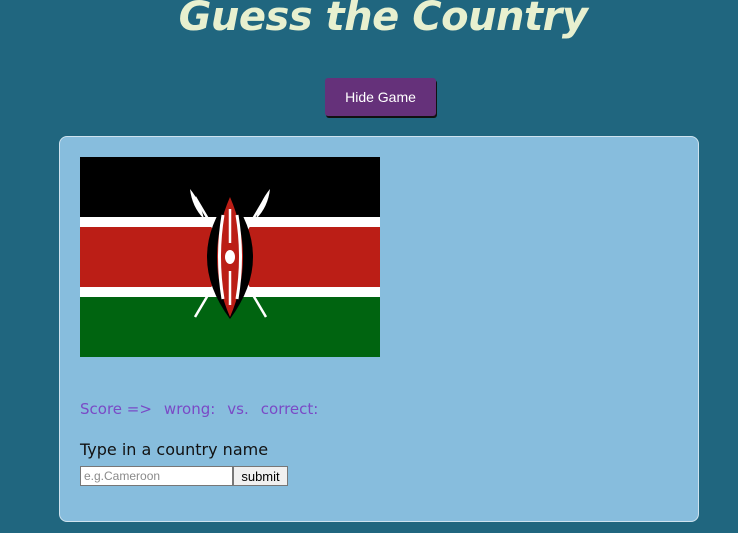 Image resolution: width=738 pixels, height=533 pixels. What do you see at coordinates (116, 409) in the screenshot?
I see `score-label: Score =>` at bounding box center [116, 409].